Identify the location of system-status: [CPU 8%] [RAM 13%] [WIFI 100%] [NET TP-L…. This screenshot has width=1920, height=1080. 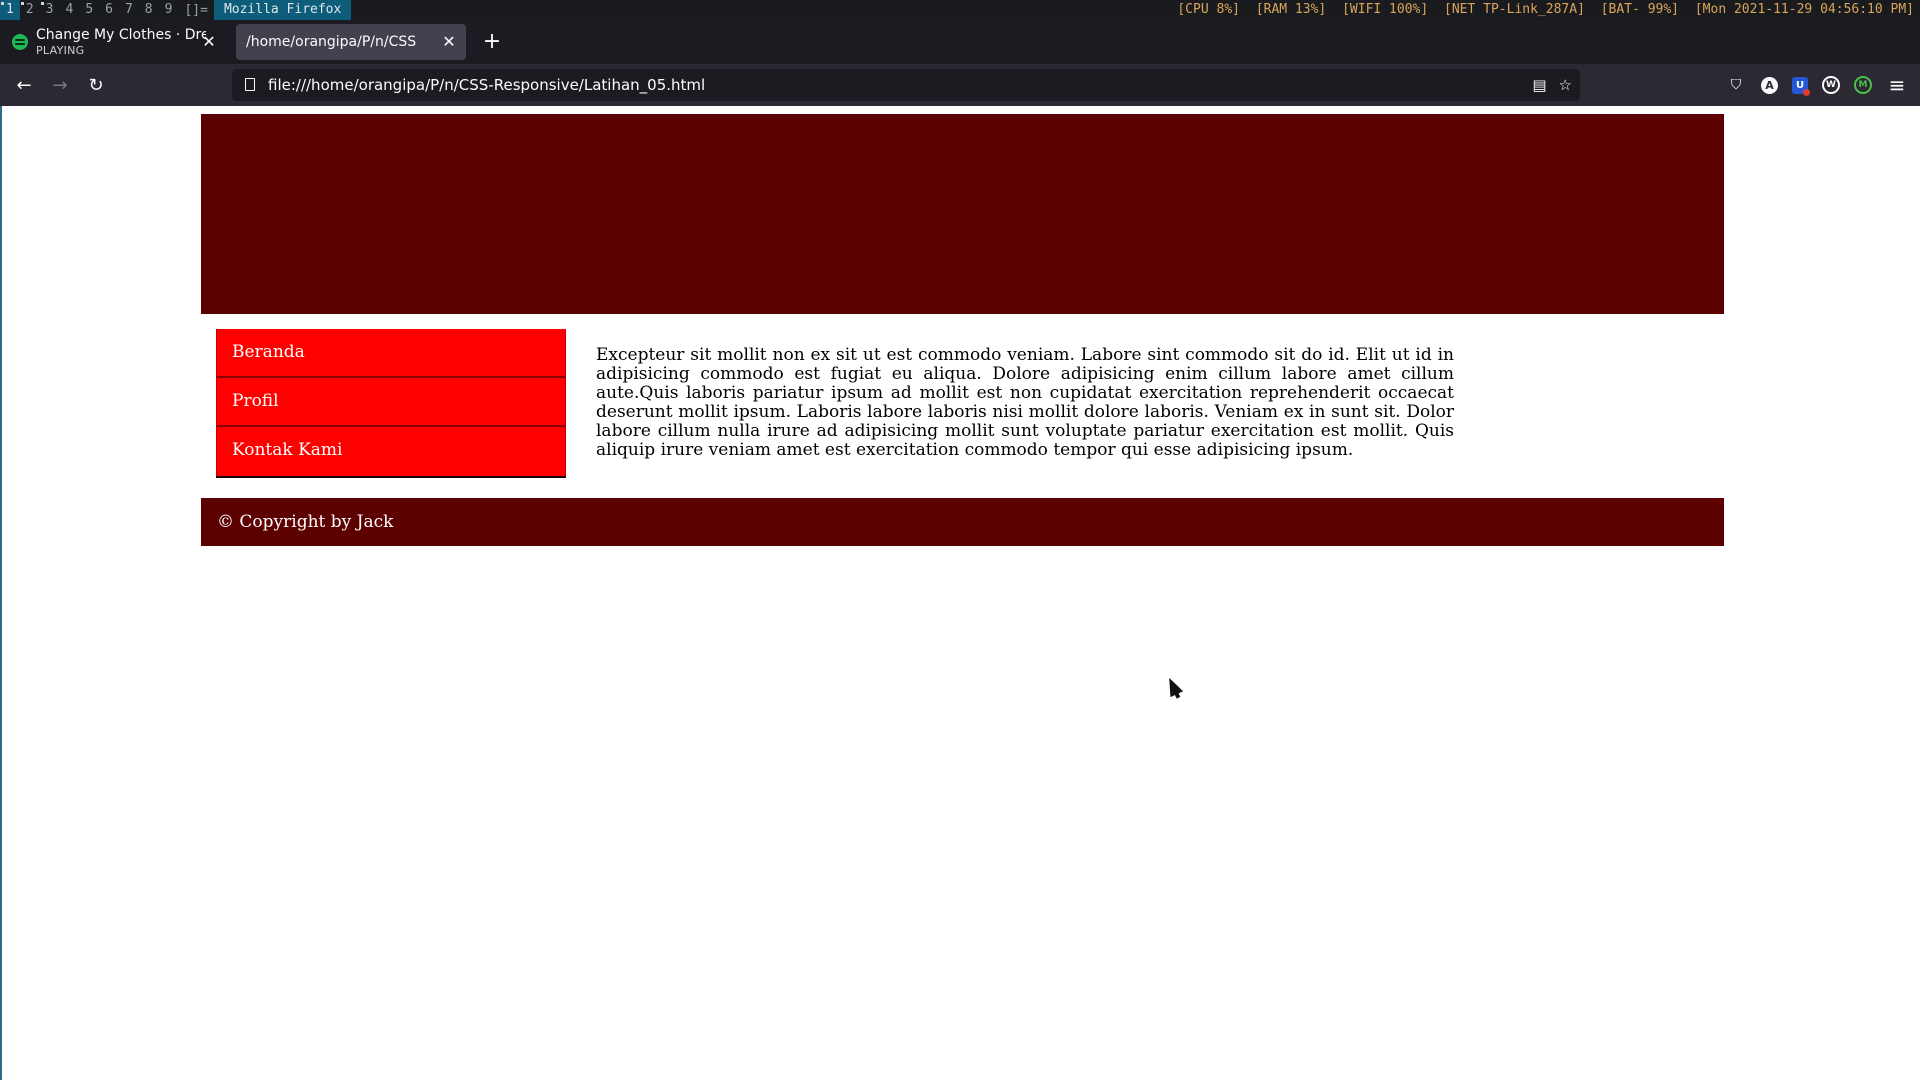
(1541, 10).